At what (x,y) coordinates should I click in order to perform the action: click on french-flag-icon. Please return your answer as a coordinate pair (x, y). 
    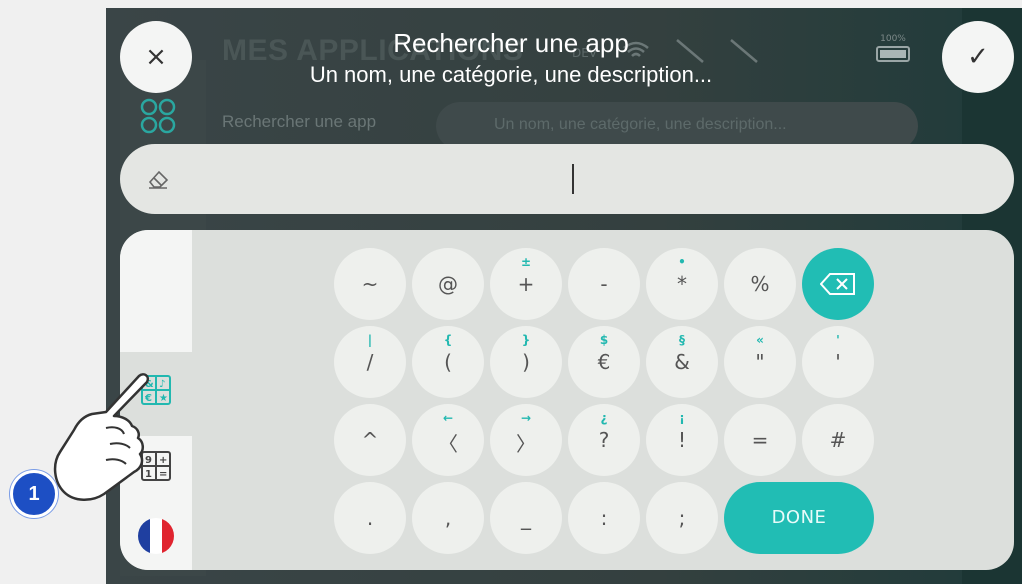
    Looking at the image, I should click on (156, 536).